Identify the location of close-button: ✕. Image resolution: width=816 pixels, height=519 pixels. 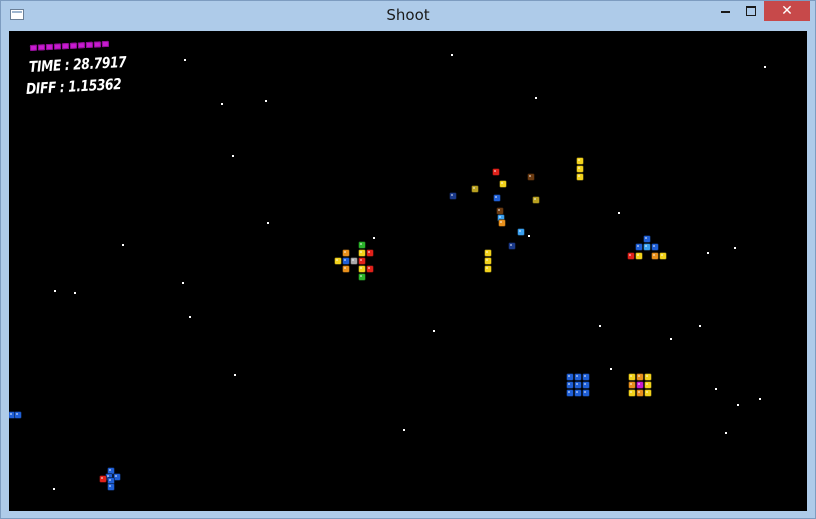
(787, 11).